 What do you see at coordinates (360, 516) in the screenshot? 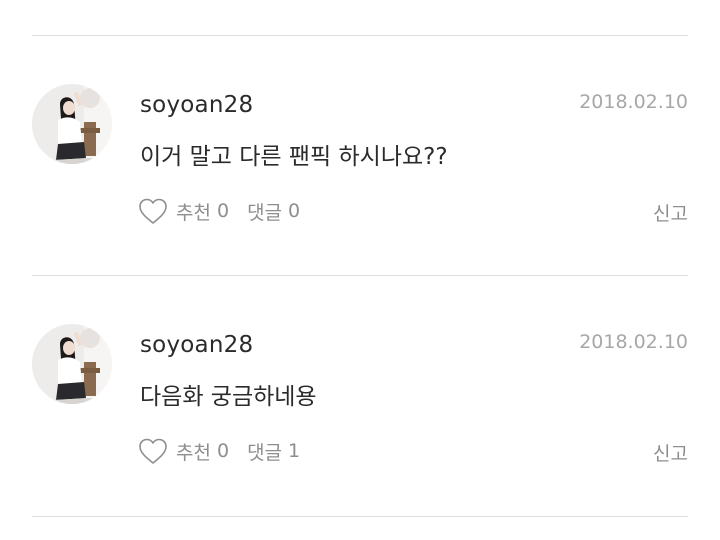
I see `divider` at bounding box center [360, 516].